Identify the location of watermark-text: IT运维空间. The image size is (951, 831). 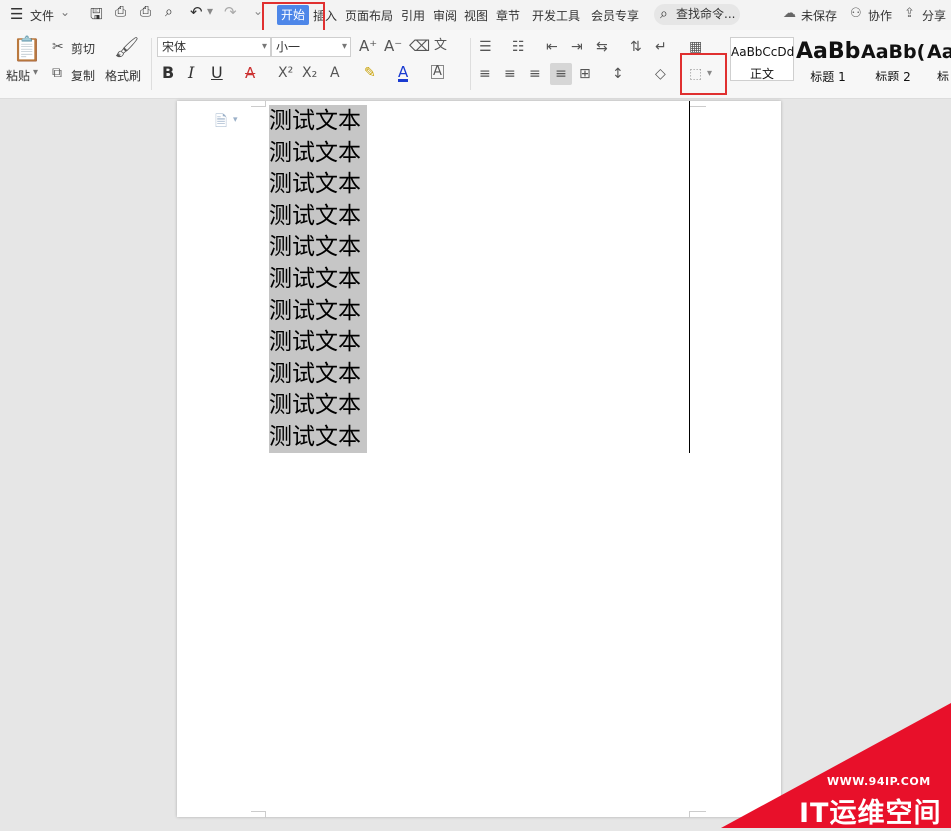
(870, 813).